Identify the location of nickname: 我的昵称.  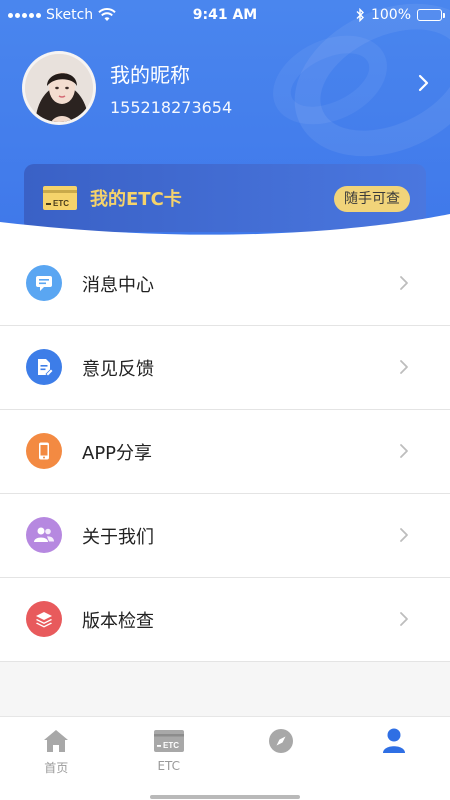
(150, 75).